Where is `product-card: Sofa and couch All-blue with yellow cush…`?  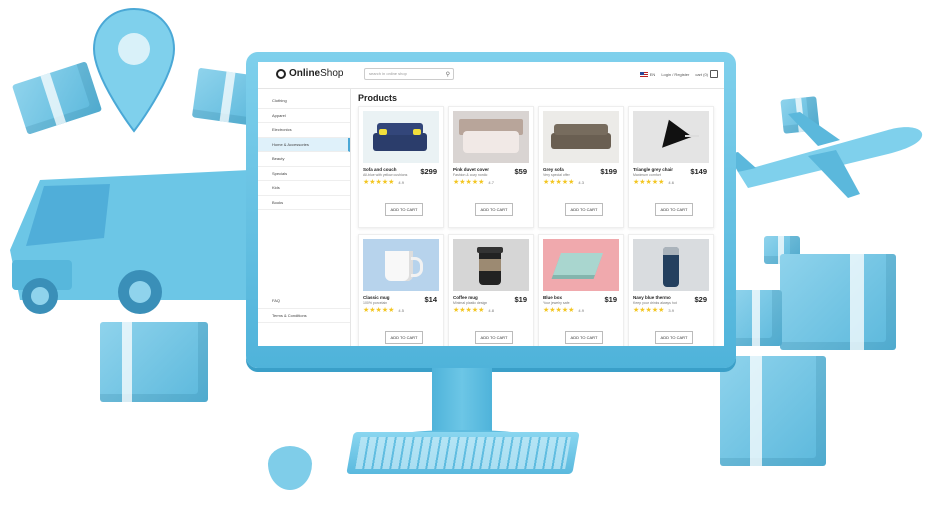 product-card: Sofa and couch All-blue with yellow cush… is located at coordinates (401, 167).